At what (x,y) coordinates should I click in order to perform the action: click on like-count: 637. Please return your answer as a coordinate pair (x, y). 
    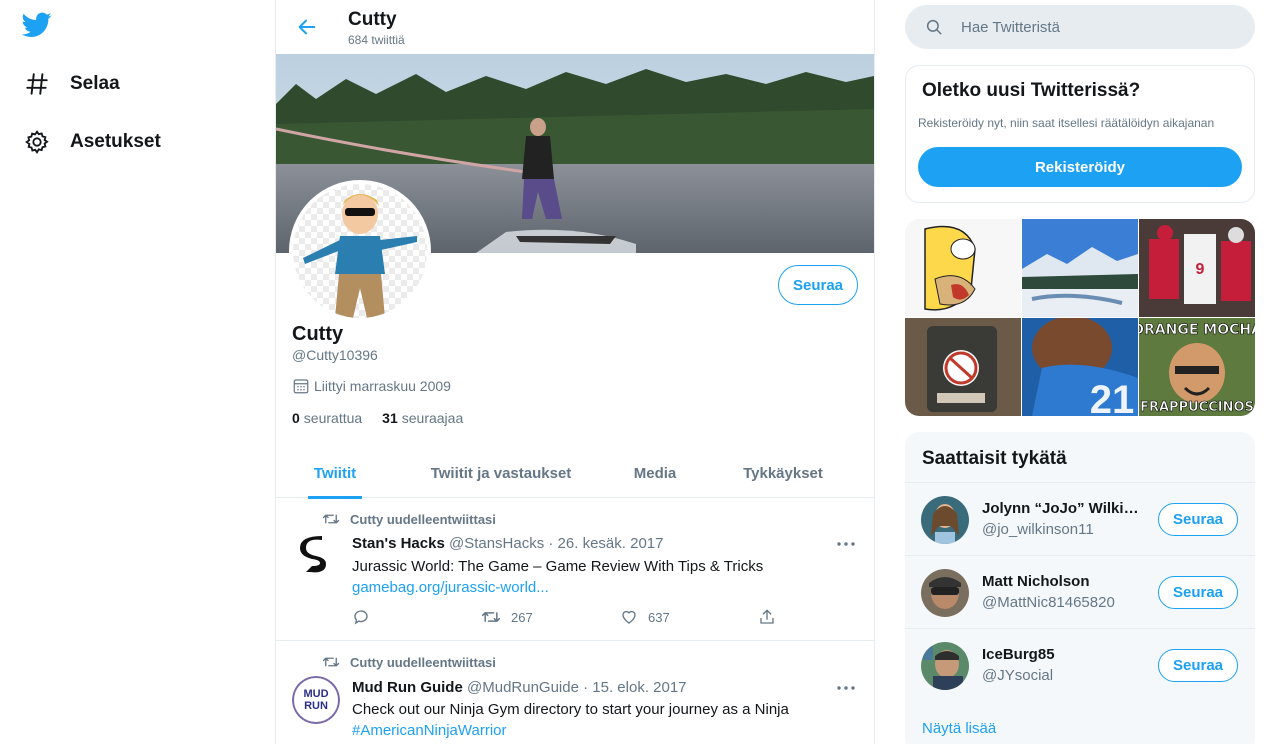
    Looking at the image, I should click on (659, 617).